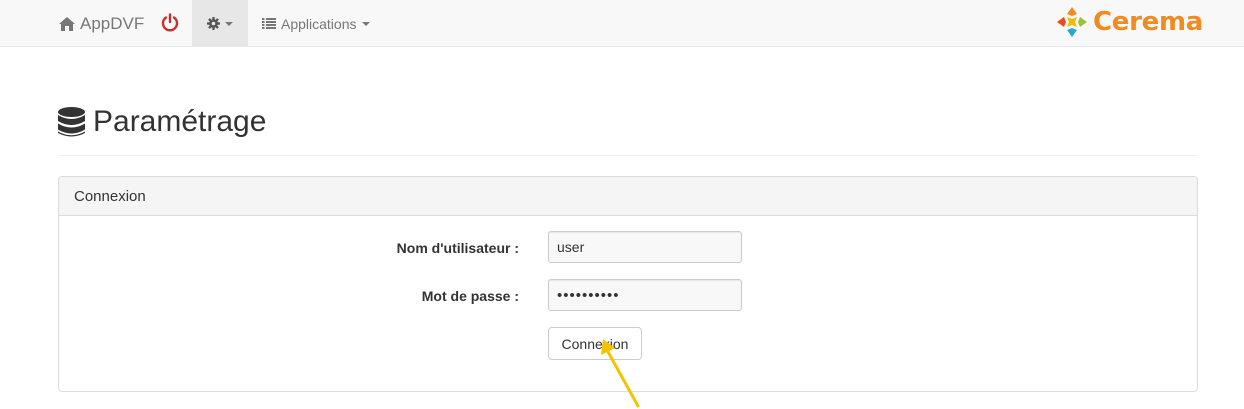 Image resolution: width=1244 pixels, height=409 pixels. What do you see at coordinates (112, 23) in the screenshot?
I see `brand-label: AppDVF` at bounding box center [112, 23].